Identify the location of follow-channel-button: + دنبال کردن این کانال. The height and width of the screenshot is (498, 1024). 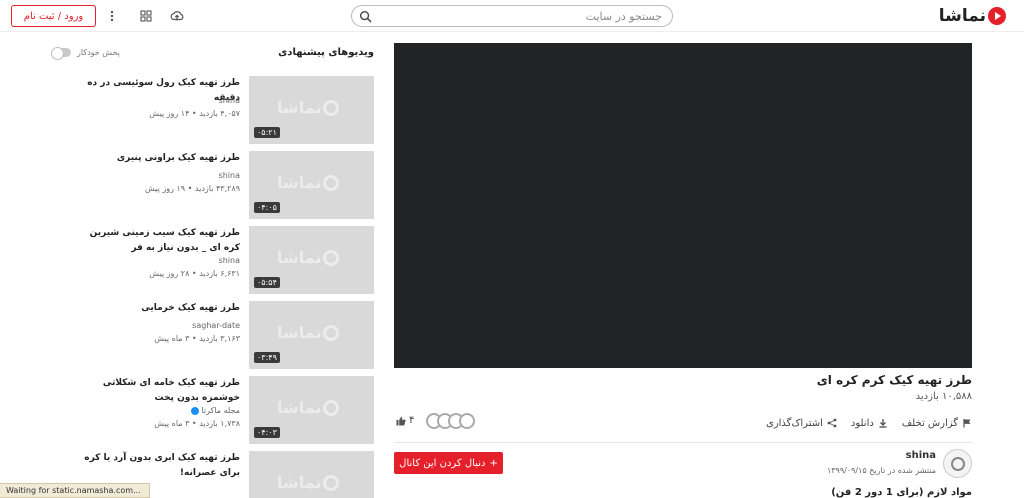
(448, 463).